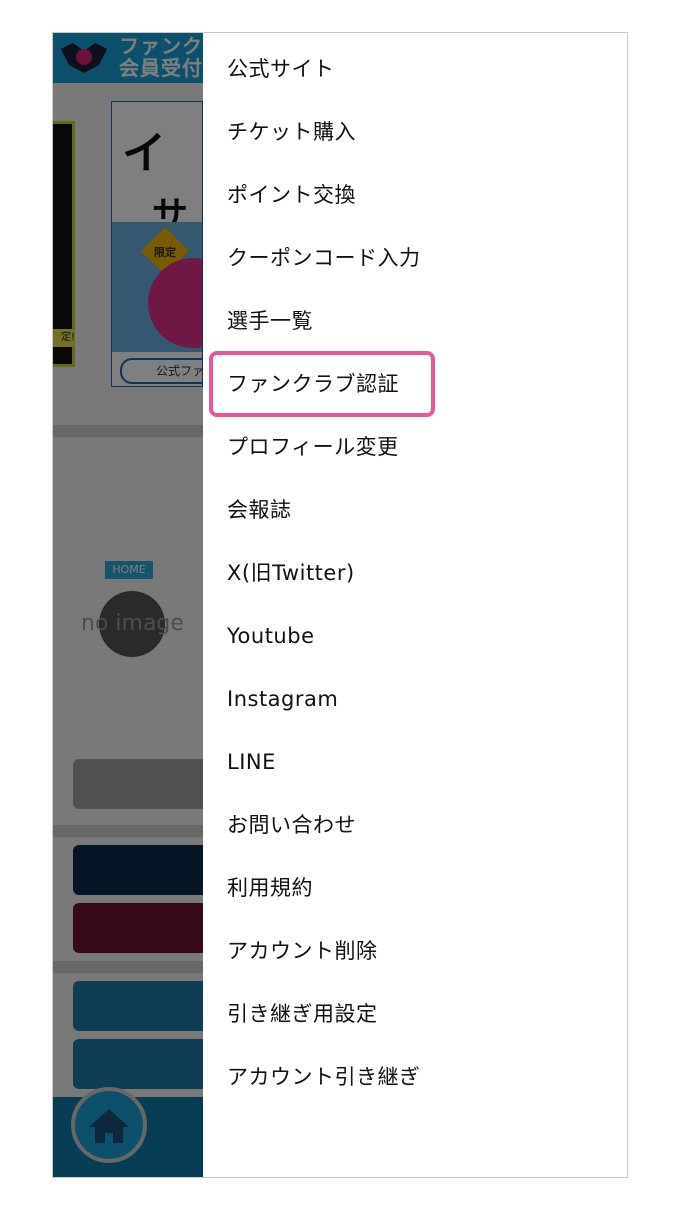 The width and height of the screenshot is (680, 1210). Describe the element at coordinates (281, 69) in the screenshot. I see `menu-item-official-site: 公式サイト` at that location.